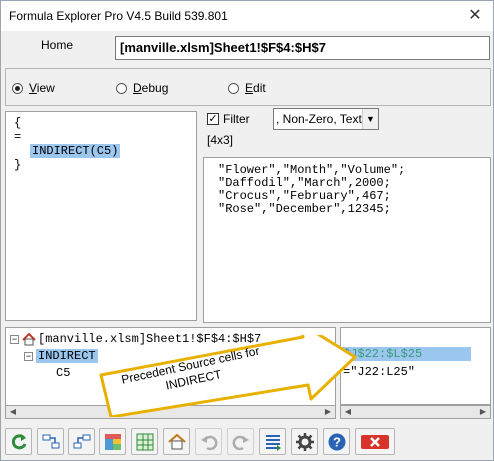 This screenshot has width=494, height=461. I want to click on trace-precedents-icon, so click(50, 441).